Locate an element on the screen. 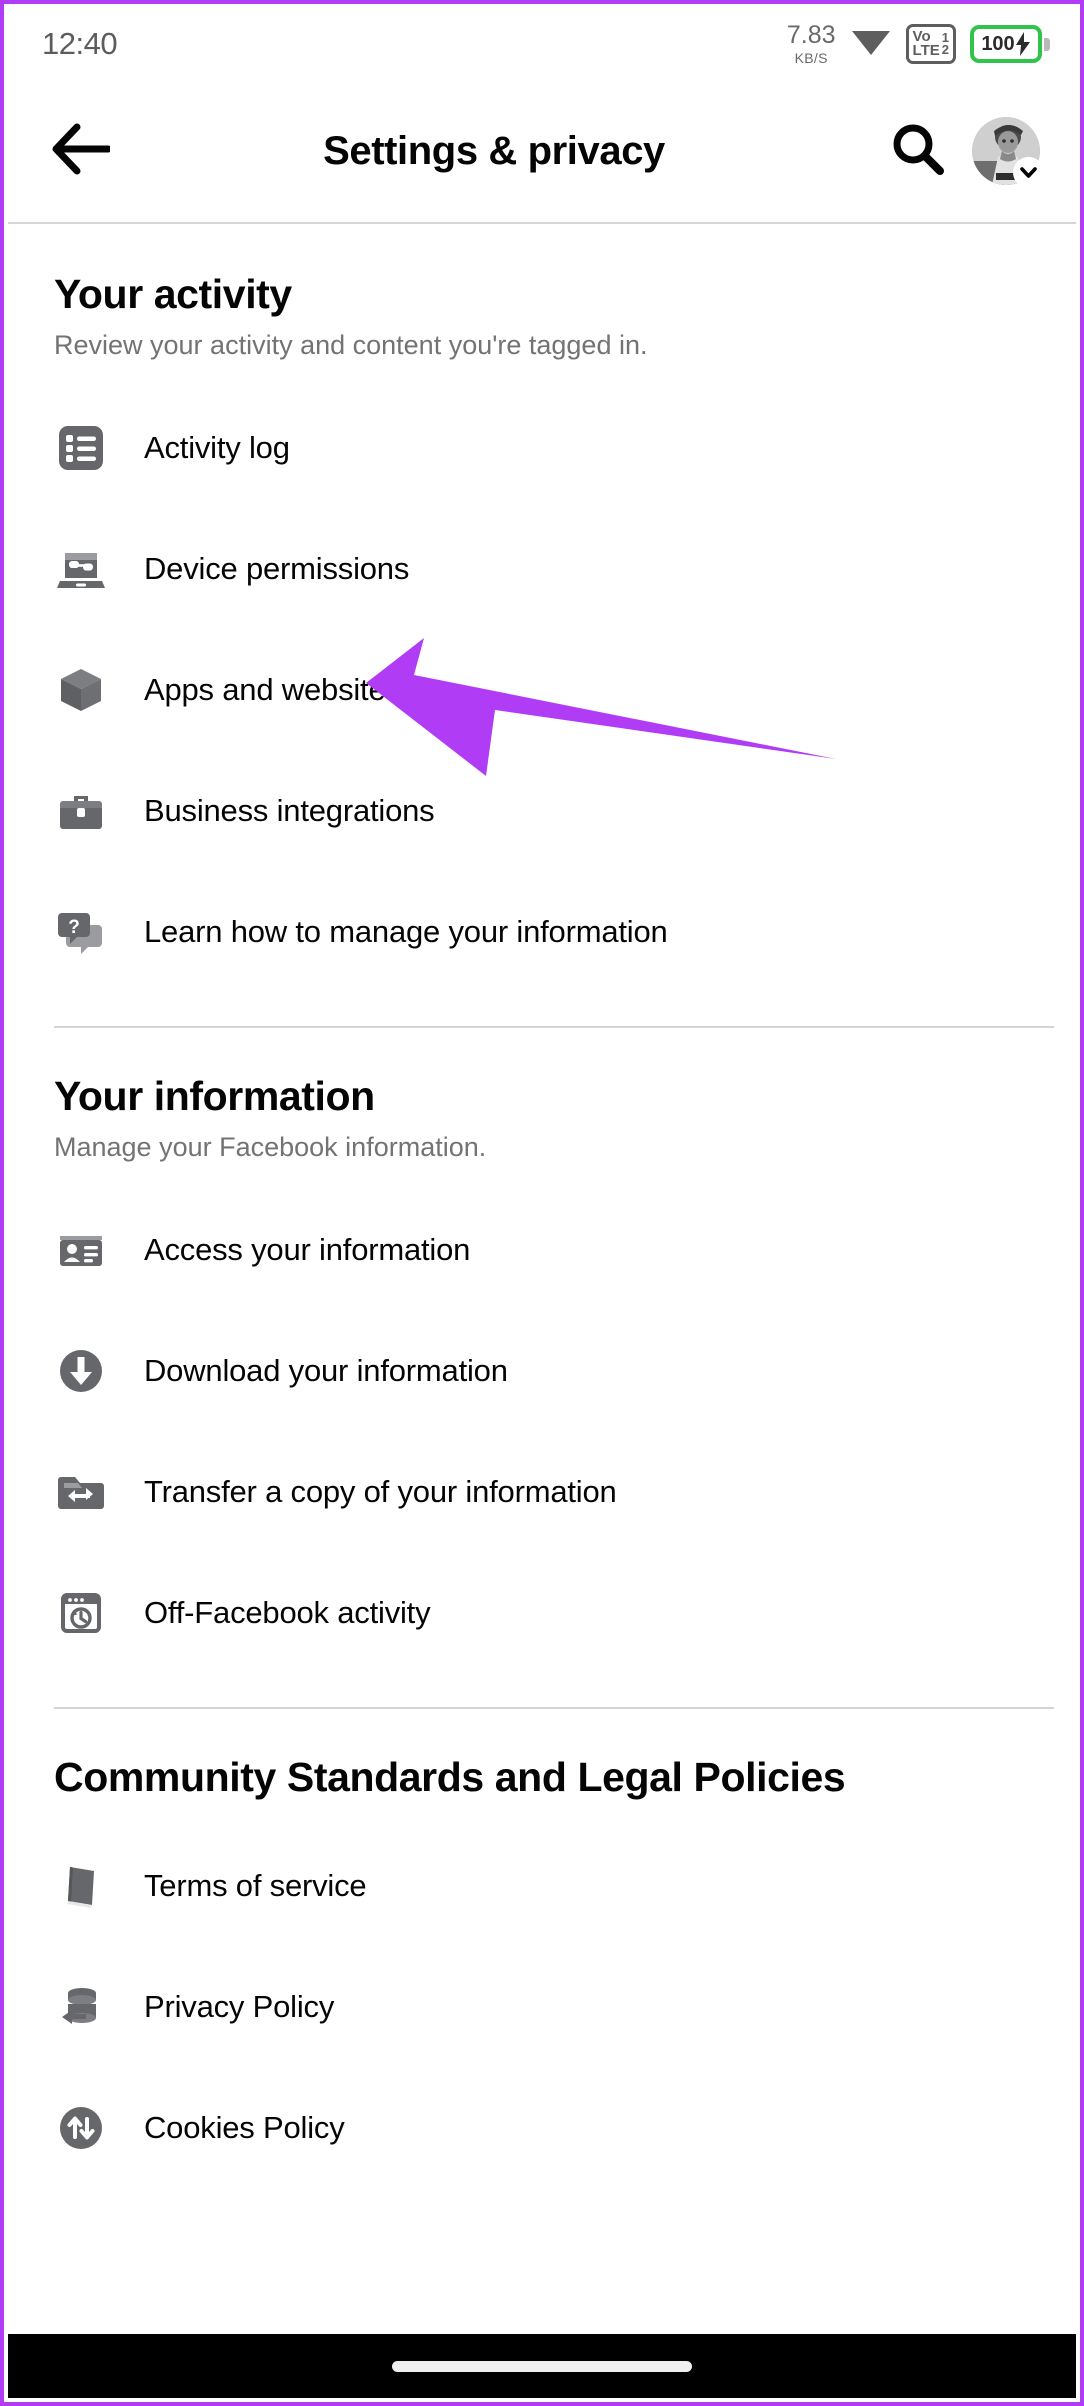 The width and height of the screenshot is (1084, 2406). briefcase-icon is located at coordinates (81, 811).